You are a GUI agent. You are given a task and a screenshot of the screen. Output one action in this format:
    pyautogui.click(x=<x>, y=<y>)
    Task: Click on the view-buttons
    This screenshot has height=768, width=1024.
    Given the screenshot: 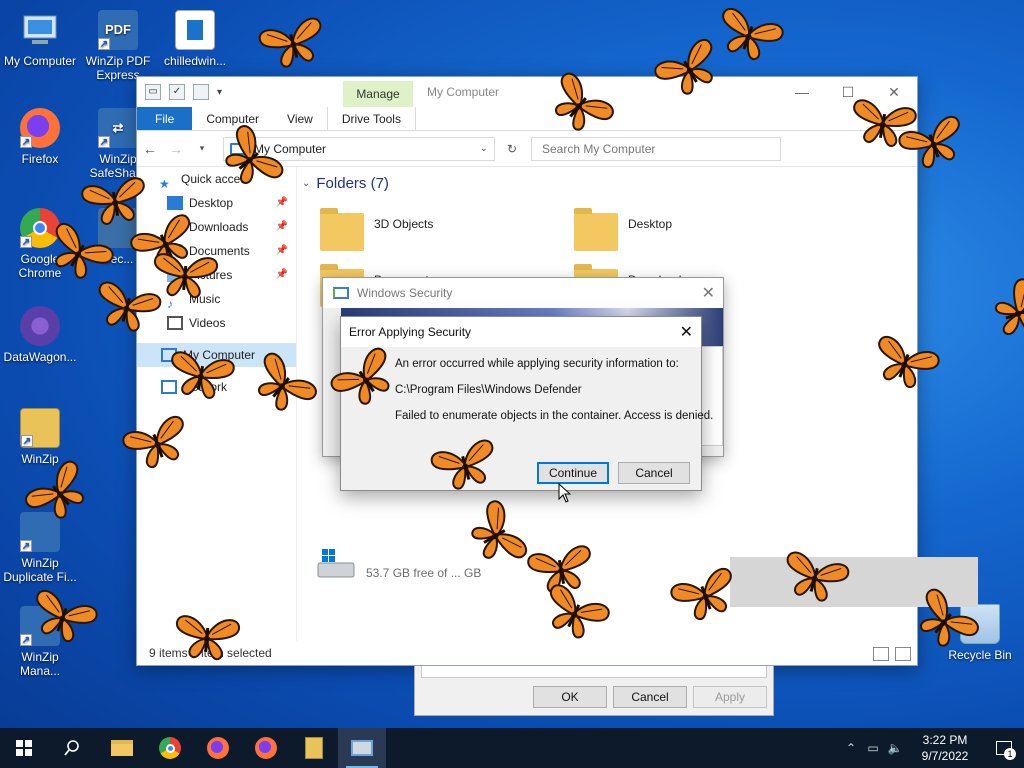 What is the action you would take?
    pyautogui.click(x=892, y=654)
    